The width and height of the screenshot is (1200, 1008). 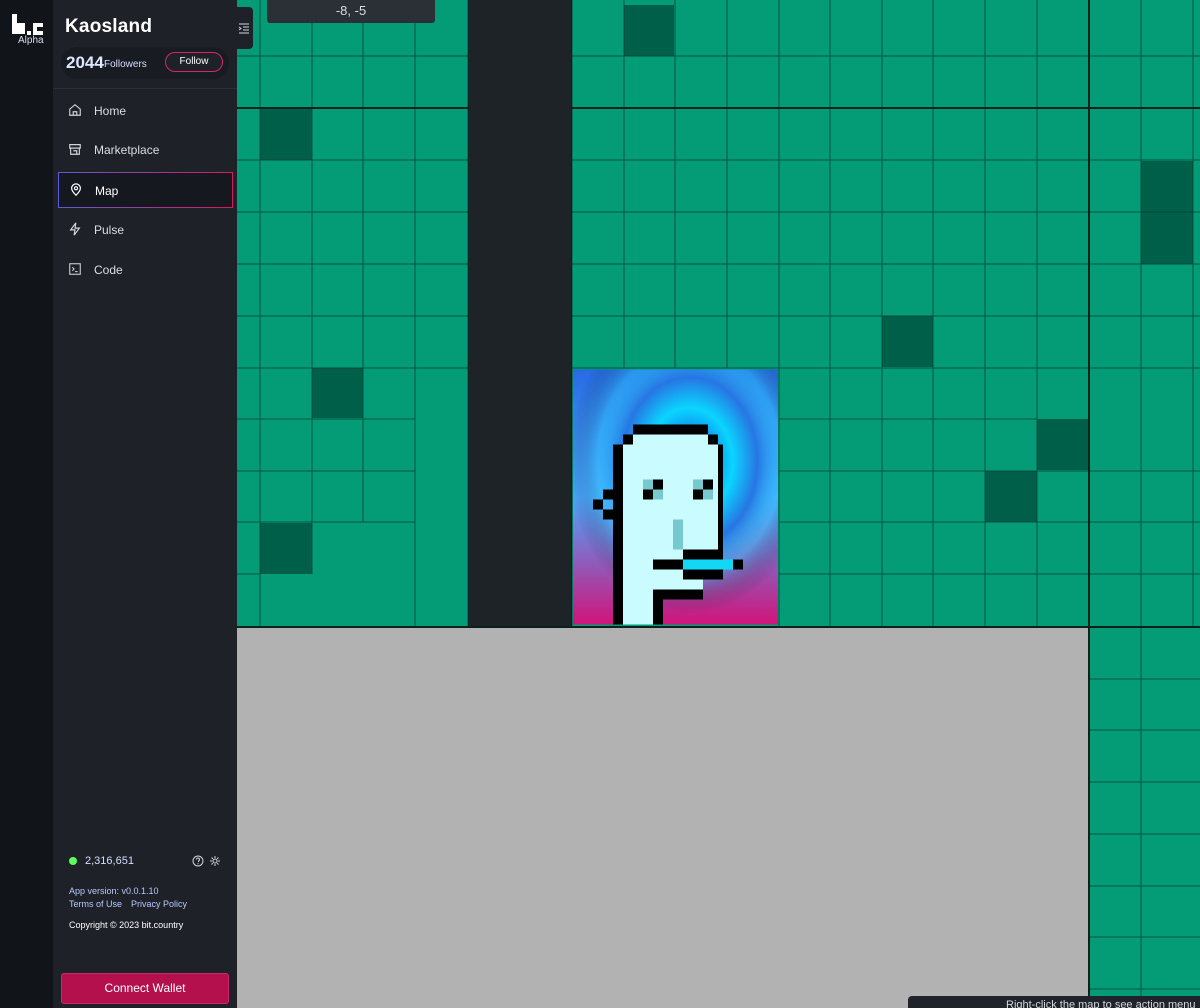 What do you see at coordinates (1054, 1002) in the screenshot?
I see `map-action-hint: Right-click the map to see action menu` at bounding box center [1054, 1002].